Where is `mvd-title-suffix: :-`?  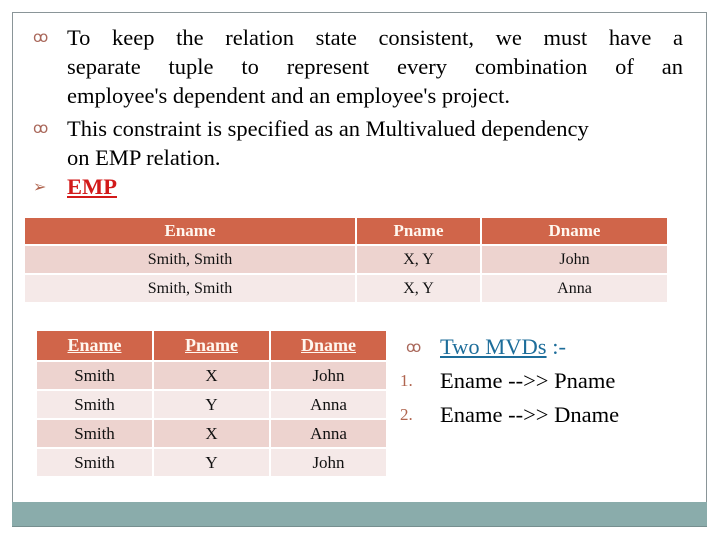
mvd-title-suffix: :- is located at coordinates (556, 346).